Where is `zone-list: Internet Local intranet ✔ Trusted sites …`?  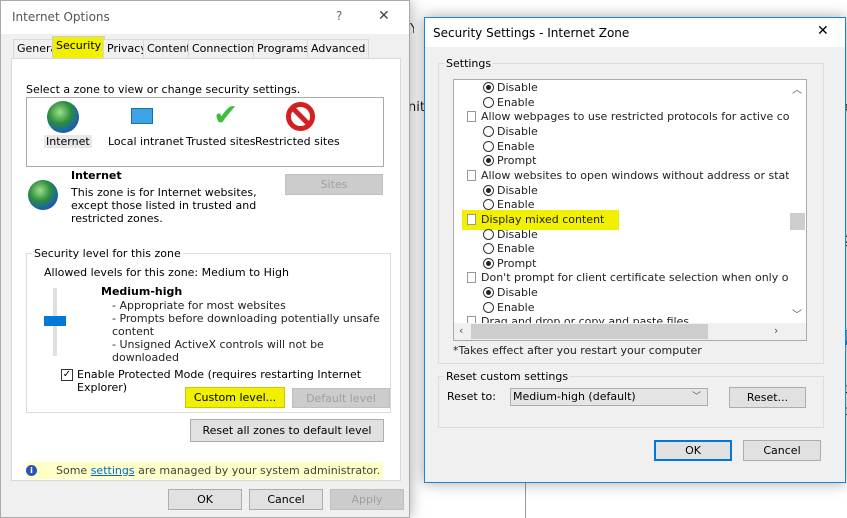 zone-list: Internet Local intranet ✔ Trusted sites … is located at coordinates (205, 132).